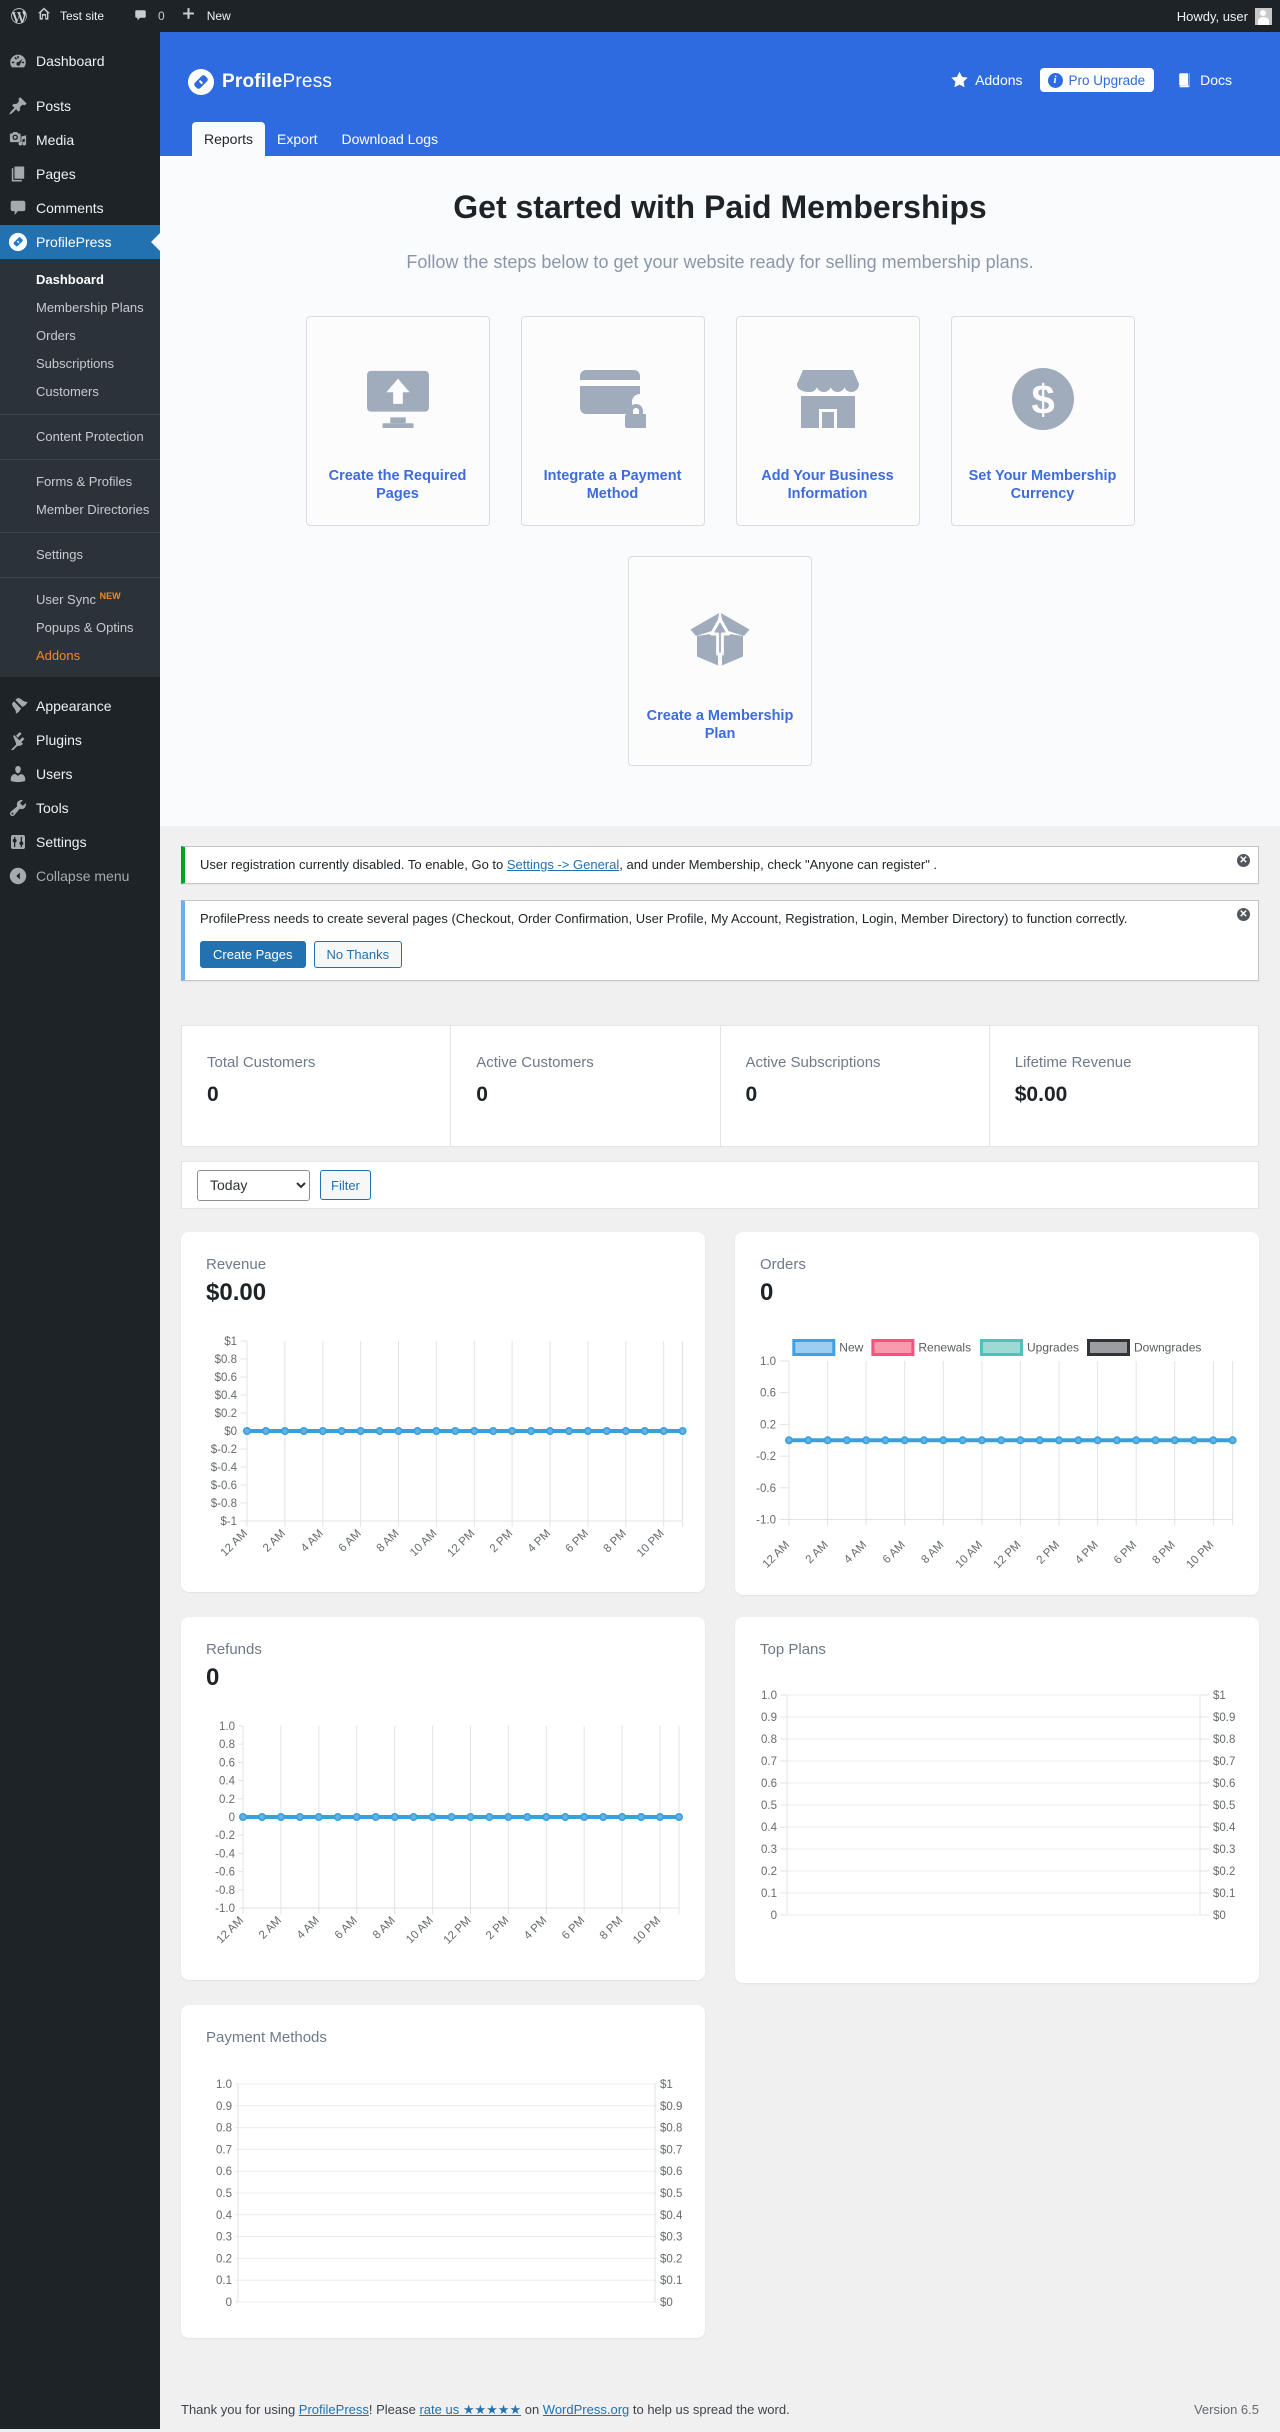 The image size is (1280, 2432). Describe the element at coordinates (851, 1348) in the screenshot. I see `svg-text: New` at that location.